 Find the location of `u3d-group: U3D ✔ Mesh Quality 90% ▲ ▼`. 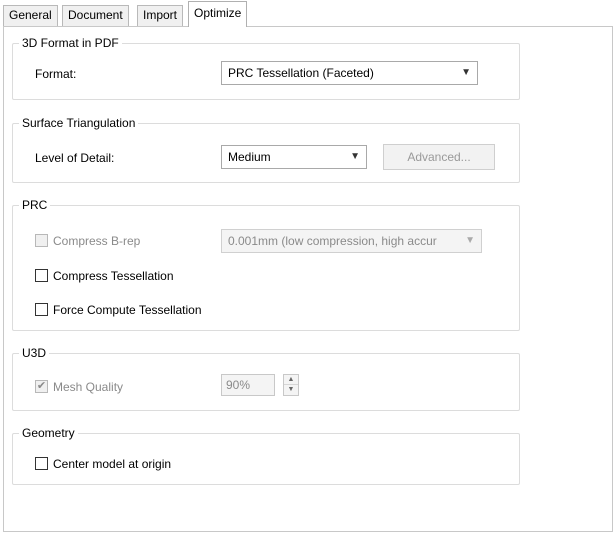

u3d-group: U3D ✔ Mesh Quality 90% ▲ ▼ is located at coordinates (266, 378).